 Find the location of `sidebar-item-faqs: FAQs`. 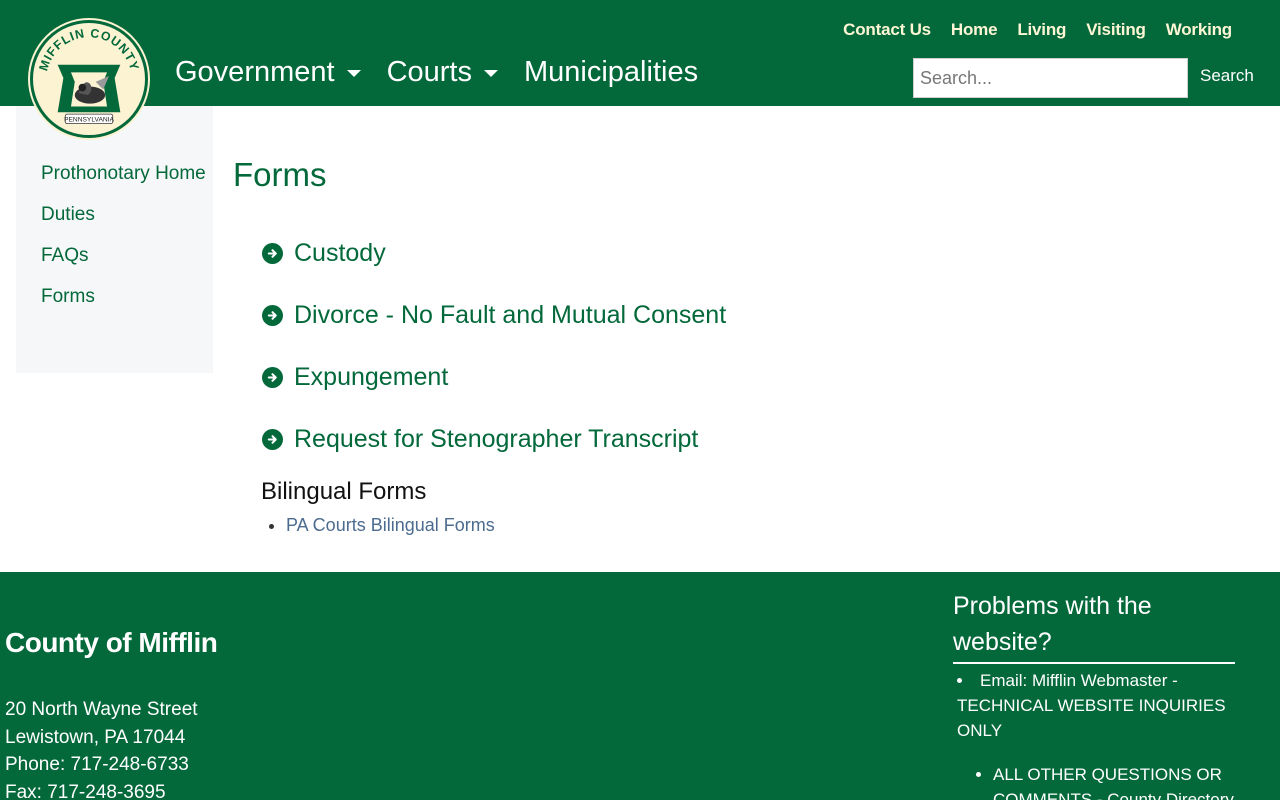

sidebar-item-faqs: FAQs is located at coordinates (127, 256).